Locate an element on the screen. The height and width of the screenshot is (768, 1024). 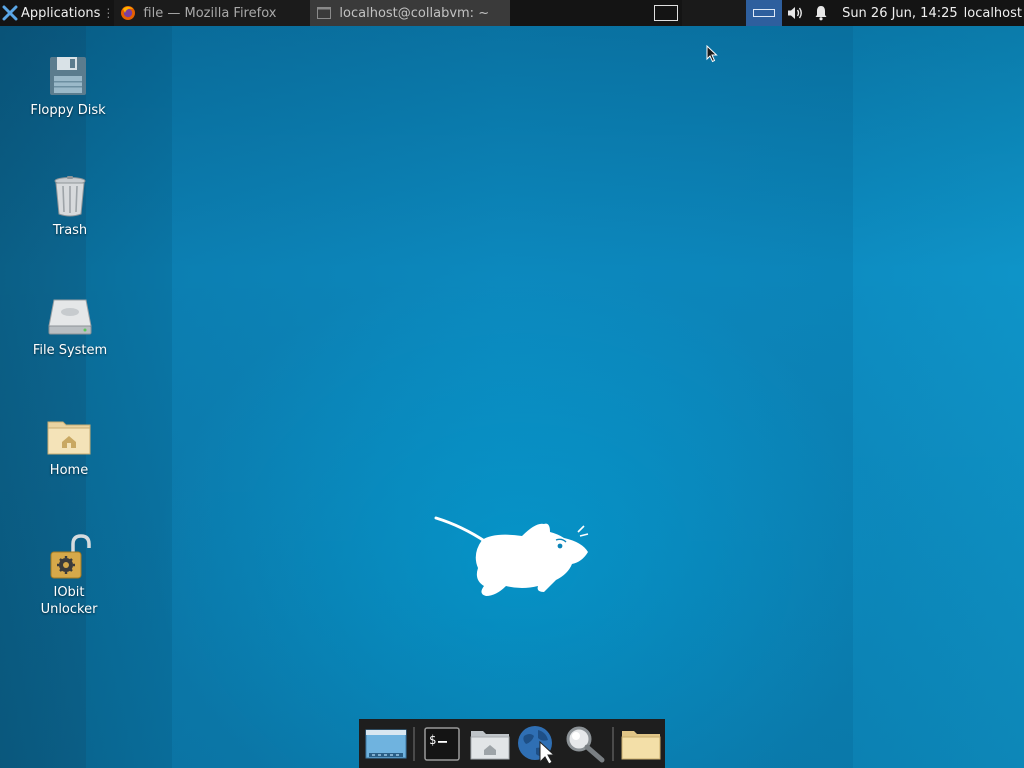
terminal-icon: $ is located at coordinates (441, 743).